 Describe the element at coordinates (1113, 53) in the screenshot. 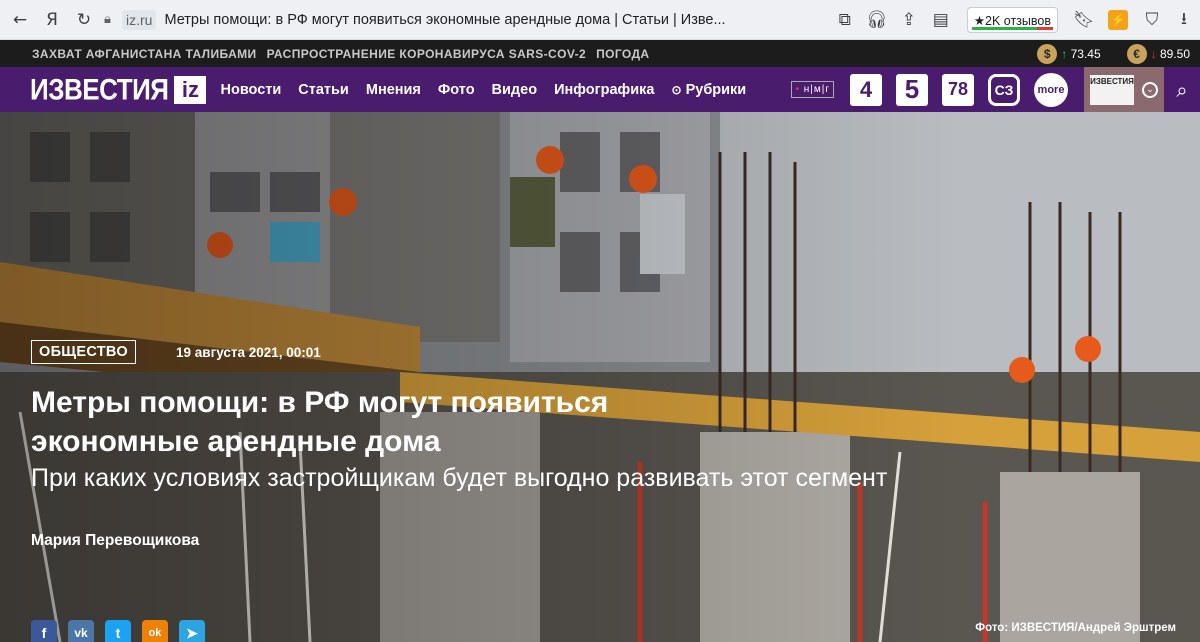

I see `currency-rates: $ ↑ 73.45 € ↓ 89.50` at that location.